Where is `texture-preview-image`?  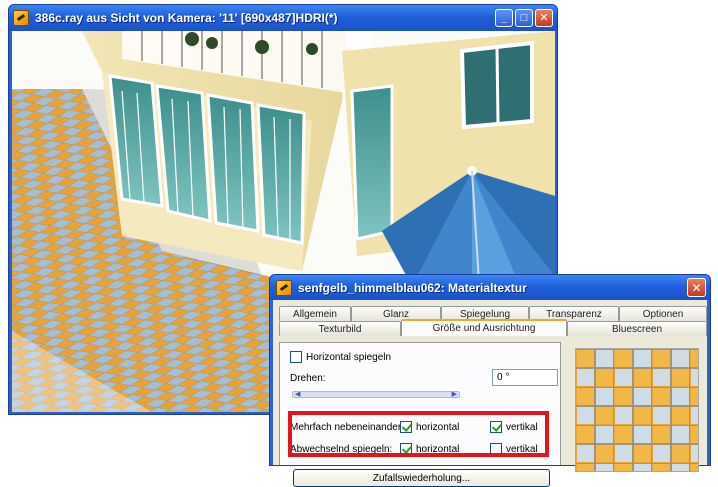
texture-preview-image is located at coordinates (637, 410).